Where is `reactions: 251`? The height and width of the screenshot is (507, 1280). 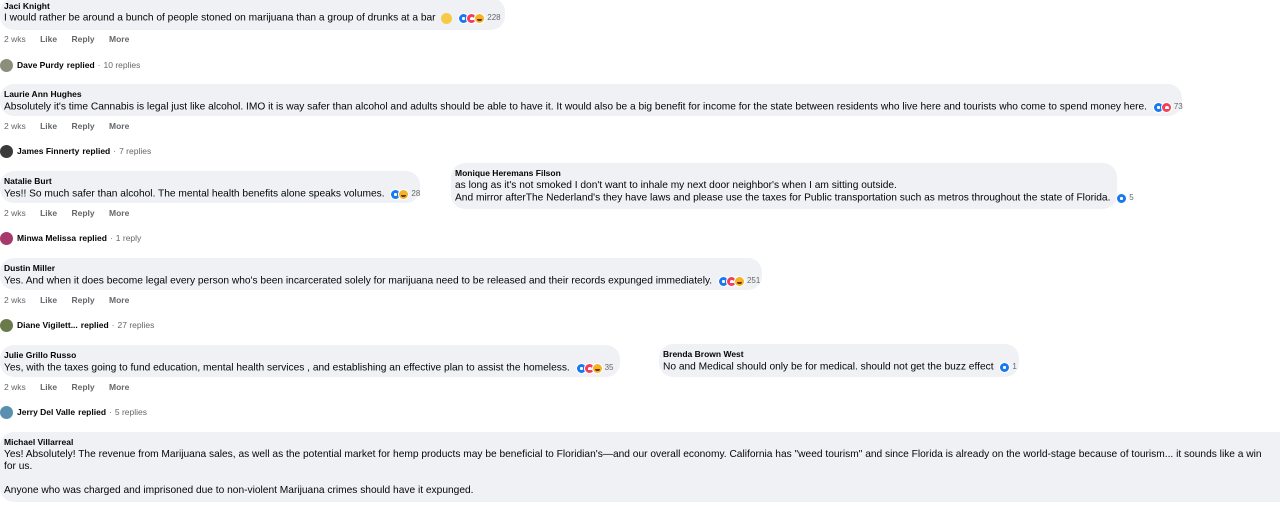 reactions: 251 is located at coordinates (739, 281).